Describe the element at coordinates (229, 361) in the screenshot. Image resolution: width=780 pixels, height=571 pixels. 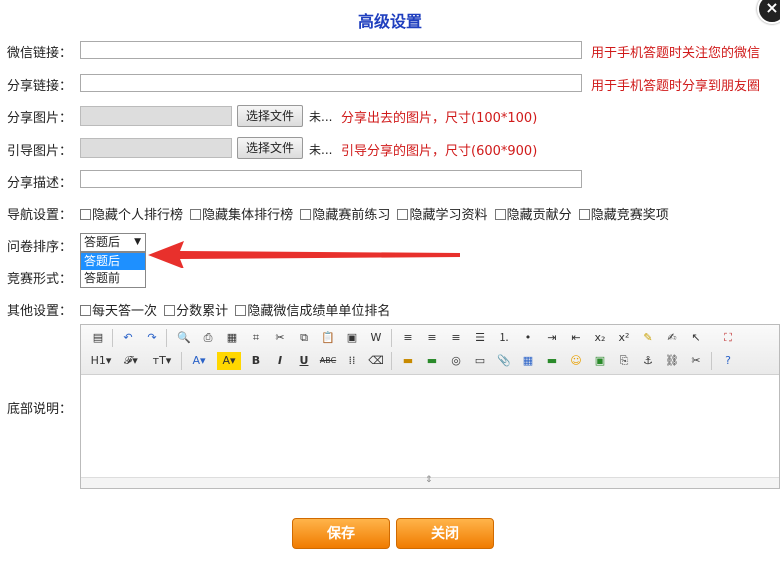
I see `background-color-button: A▾` at that location.